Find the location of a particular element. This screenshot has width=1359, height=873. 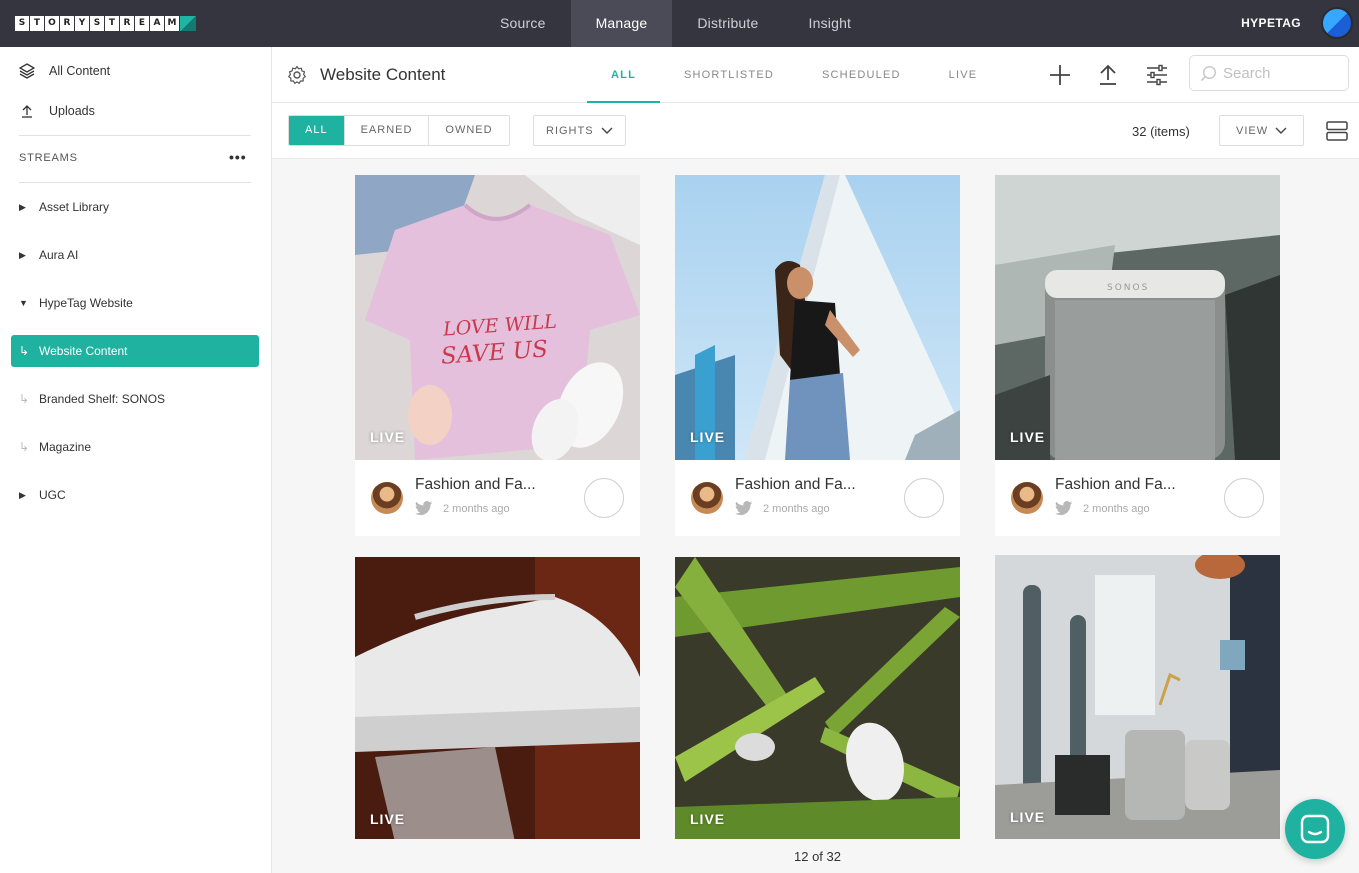

living-room-photo is located at coordinates (1137, 697).